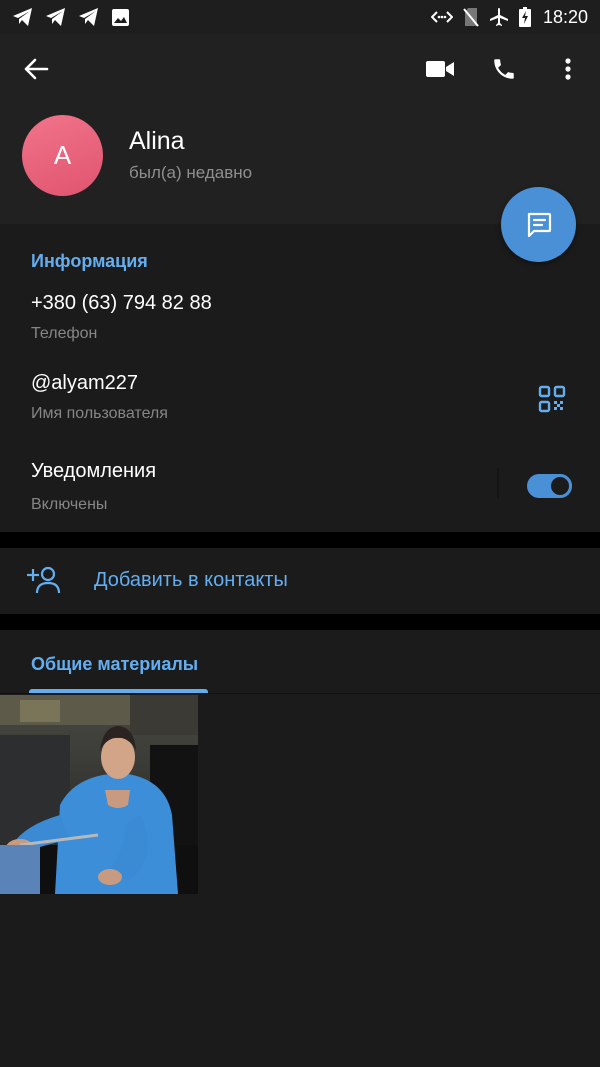 This screenshot has height=1067, width=600. I want to click on phone-call-button, so click(504, 69).